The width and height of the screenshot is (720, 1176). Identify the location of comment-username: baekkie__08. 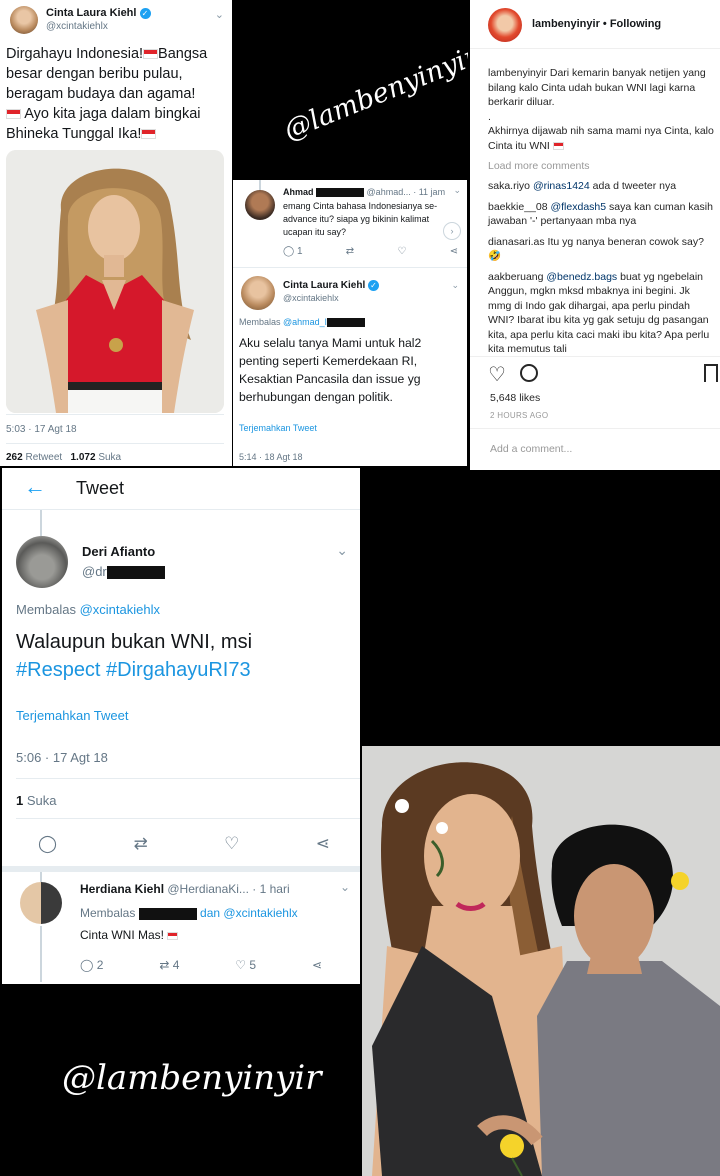
(518, 207).